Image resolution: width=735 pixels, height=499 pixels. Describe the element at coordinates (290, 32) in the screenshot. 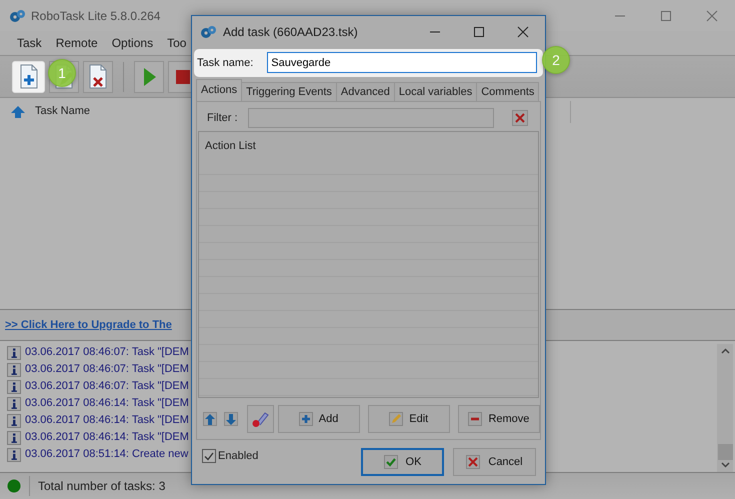

I see `dialog-title: Add task (660AAD23.tsk)` at that location.